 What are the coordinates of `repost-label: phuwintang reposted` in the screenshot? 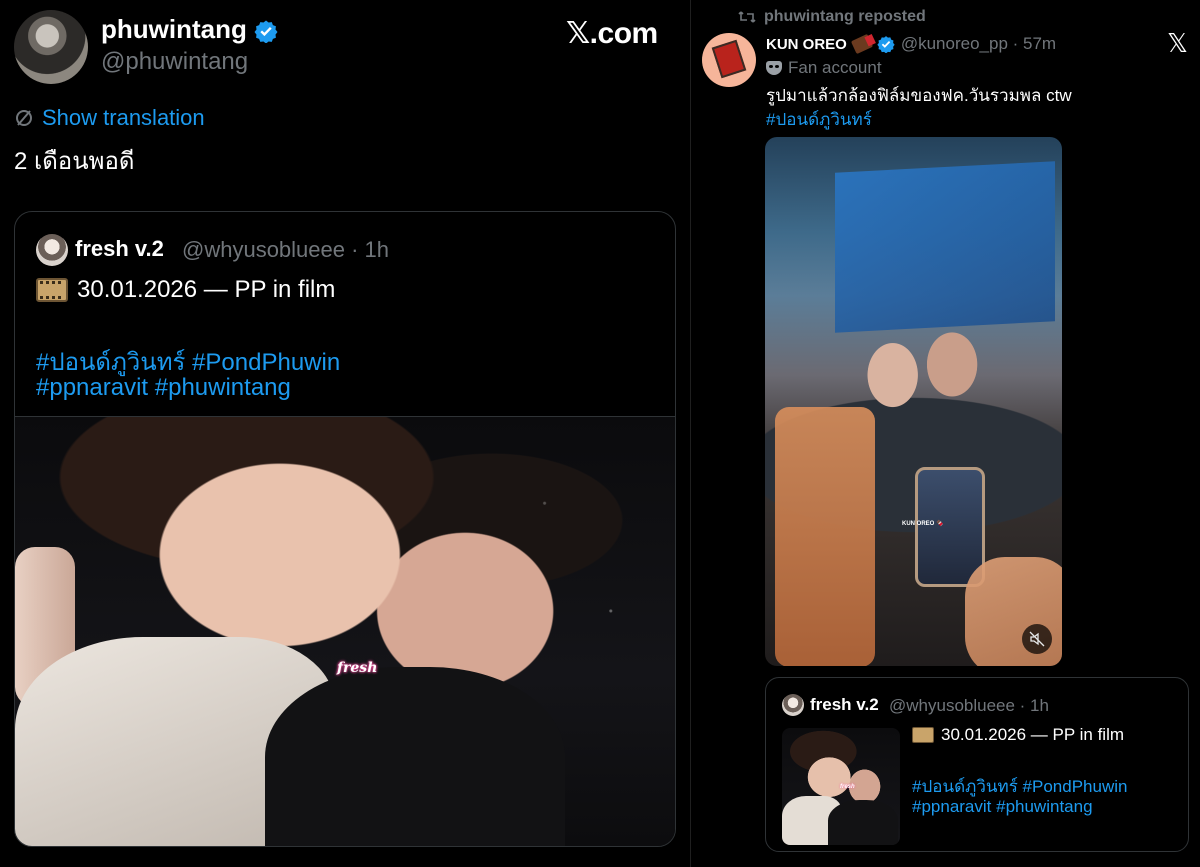 It's located at (845, 17).